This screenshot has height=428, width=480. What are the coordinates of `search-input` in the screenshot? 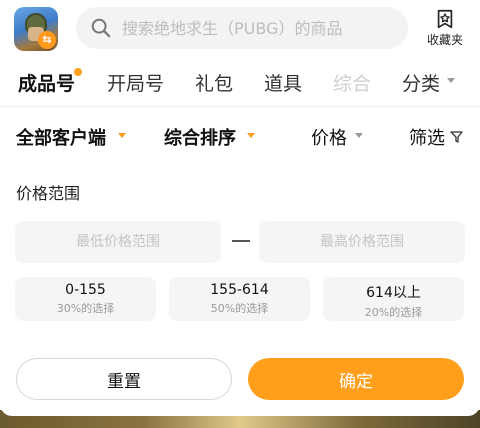 It's located at (257, 28).